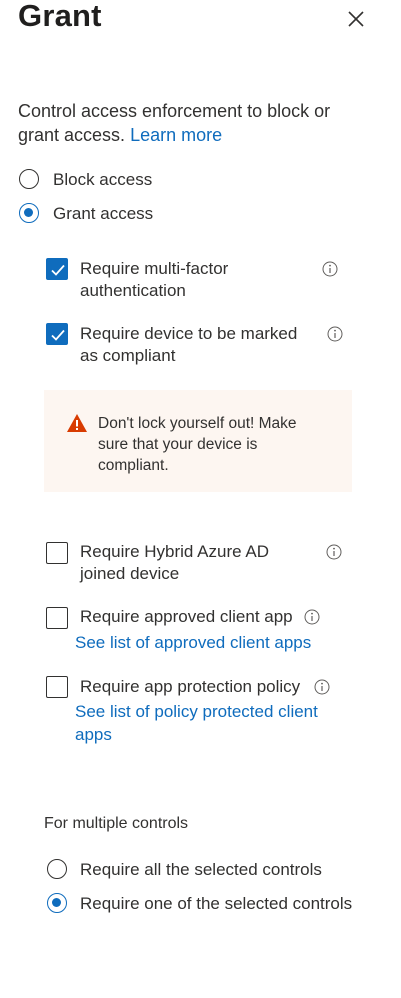 The height and width of the screenshot is (998, 401). Describe the element at coordinates (154, 279) in the screenshot. I see `mfa-label: Require multi-factor authentication` at that location.